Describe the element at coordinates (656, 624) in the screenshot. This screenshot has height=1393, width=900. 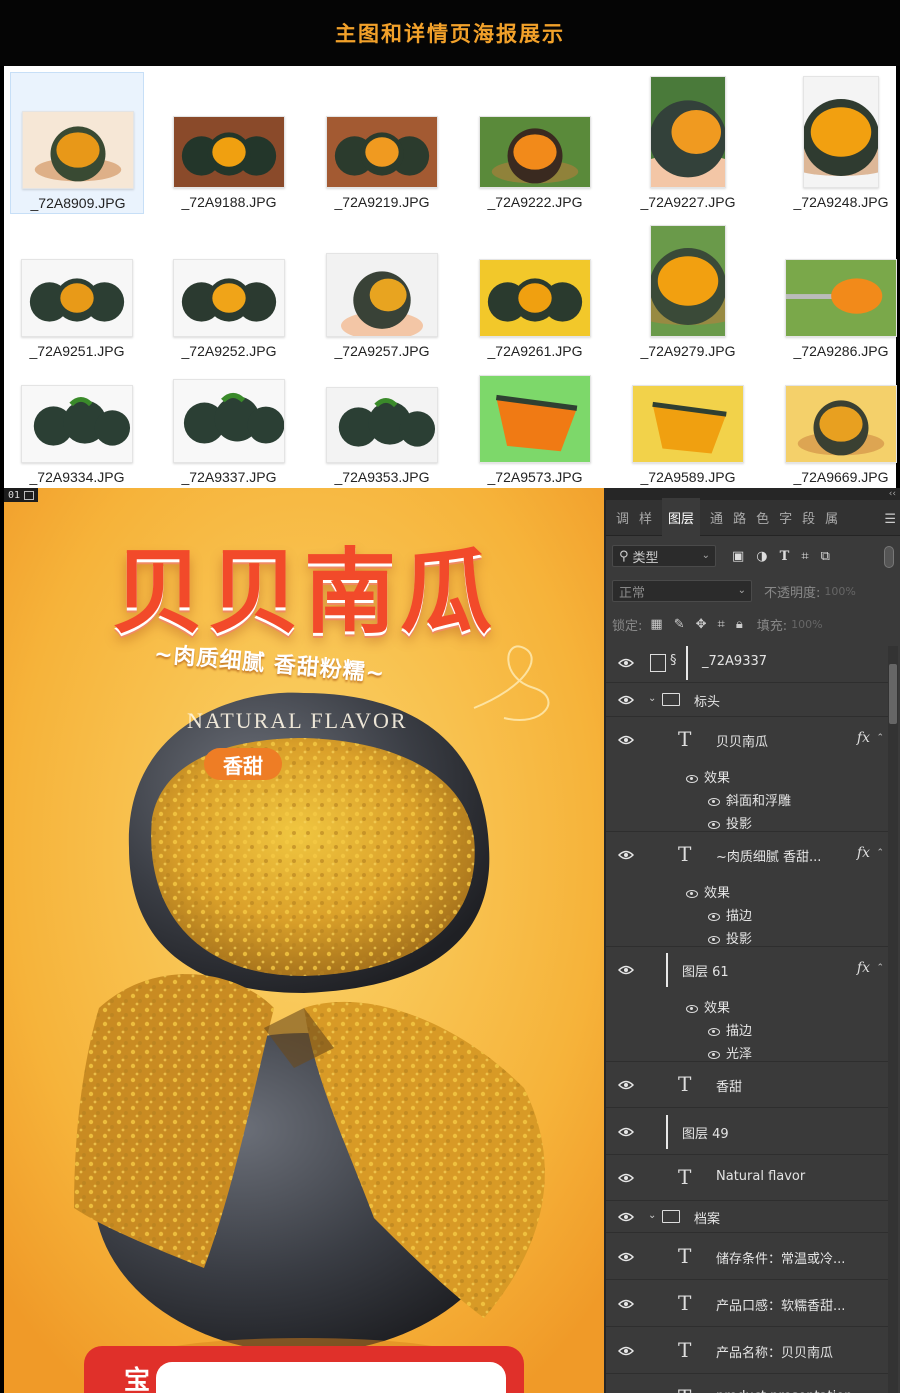
I see `lock-transparent-icon: ▦` at that location.